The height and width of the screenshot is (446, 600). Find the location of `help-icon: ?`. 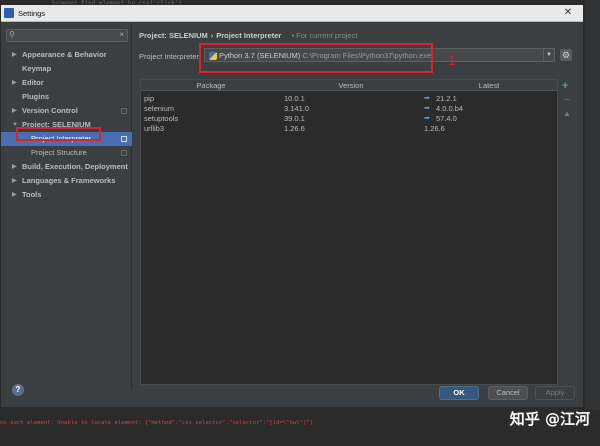

help-icon: ? is located at coordinates (18, 390).